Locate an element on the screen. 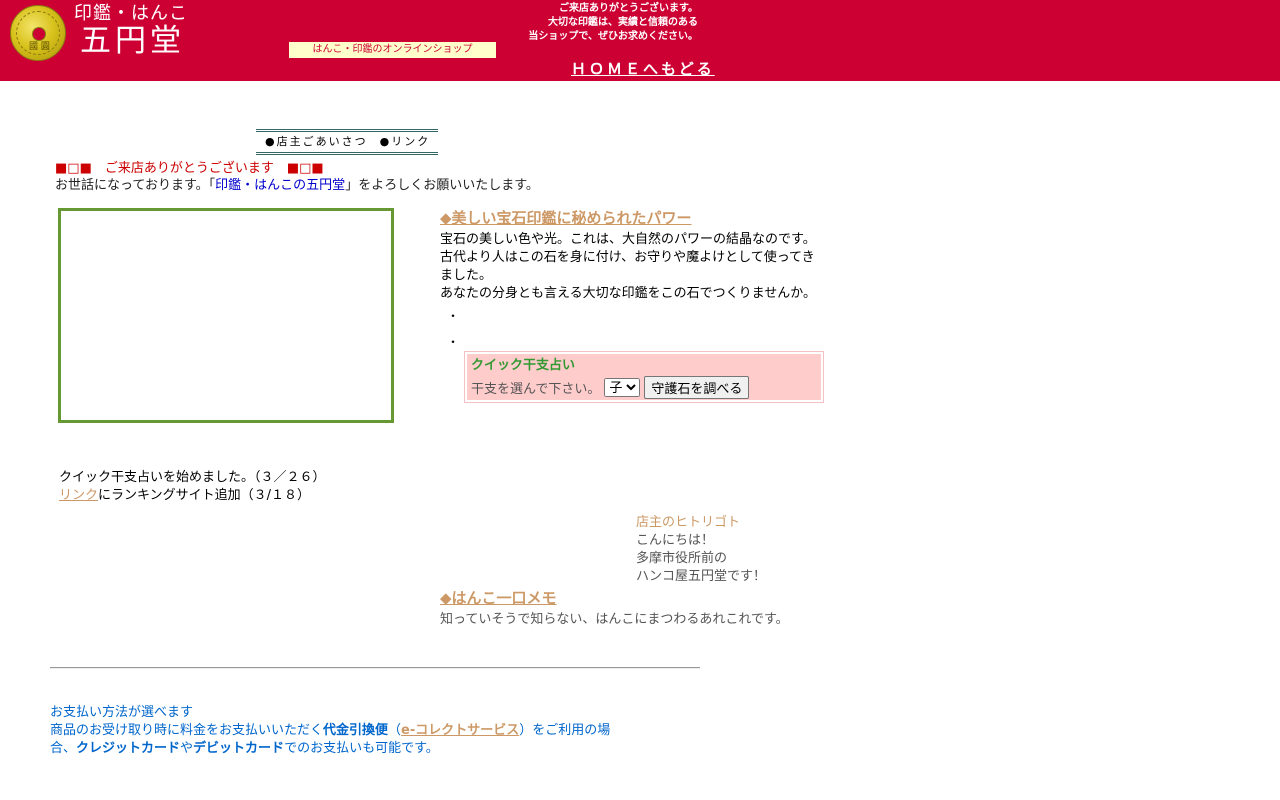 The height and width of the screenshot is (800, 1280). nav-item-greeting: ●店主ごあいさつ is located at coordinates (316, 141).